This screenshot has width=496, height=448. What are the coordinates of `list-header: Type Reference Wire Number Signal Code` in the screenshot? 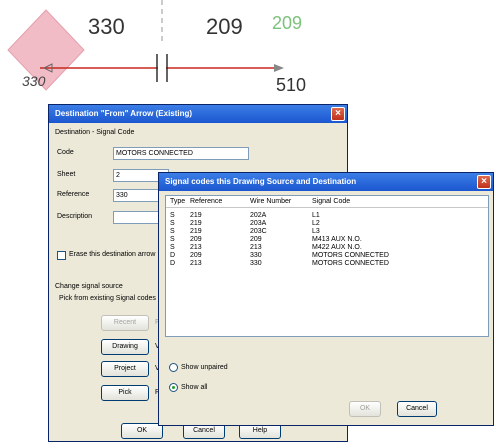 It's located at (327, 202).